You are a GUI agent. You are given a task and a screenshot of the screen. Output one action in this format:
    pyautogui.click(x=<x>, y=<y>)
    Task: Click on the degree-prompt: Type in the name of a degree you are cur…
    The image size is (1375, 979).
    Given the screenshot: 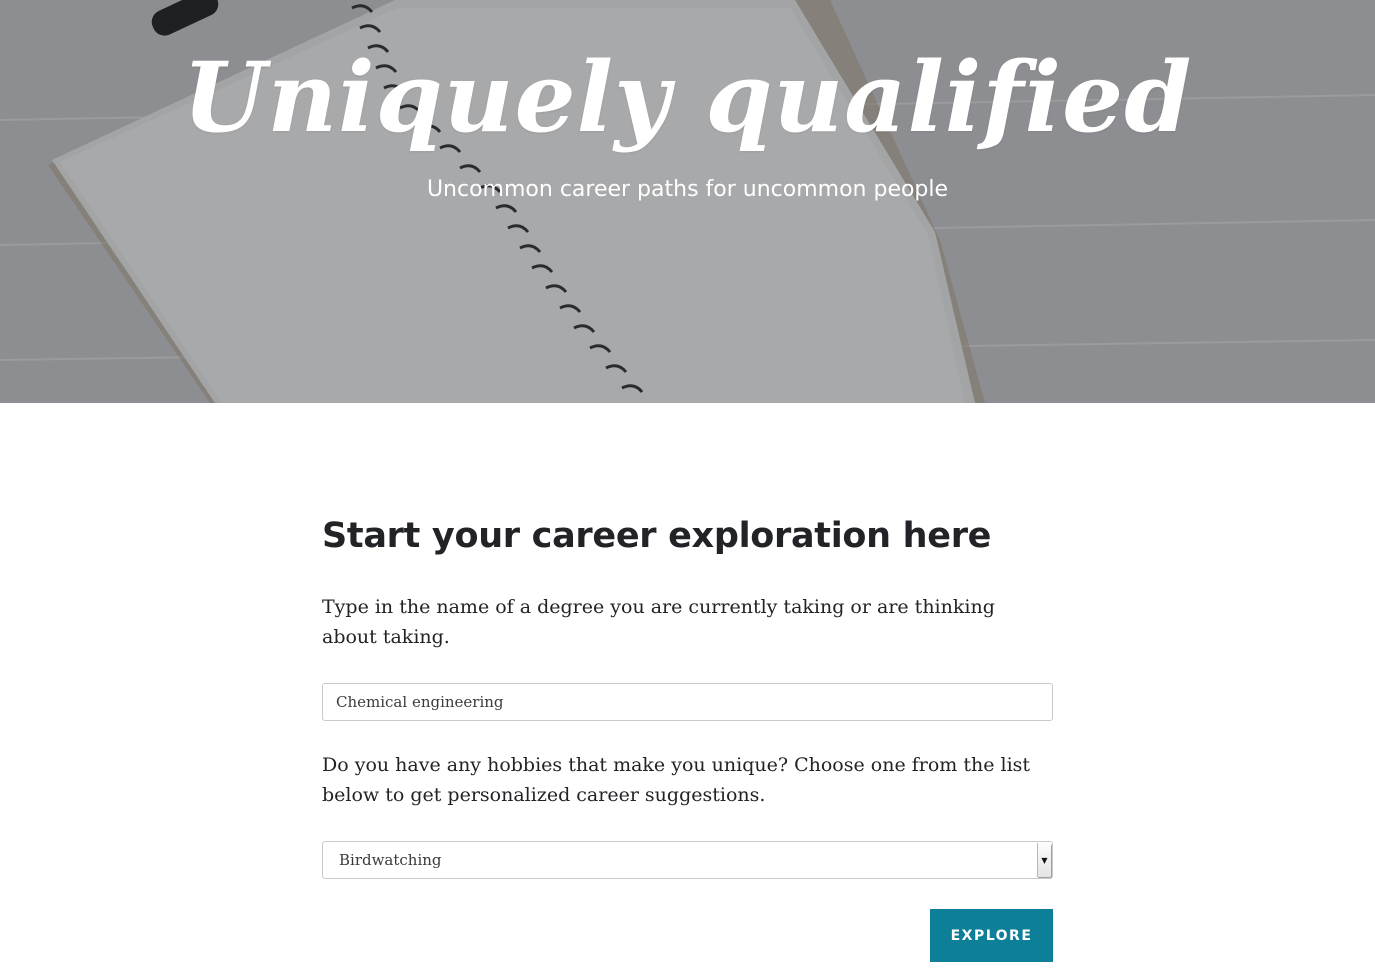 What is the action you would take?
    pyautogui.click(x=658, y=622)
    